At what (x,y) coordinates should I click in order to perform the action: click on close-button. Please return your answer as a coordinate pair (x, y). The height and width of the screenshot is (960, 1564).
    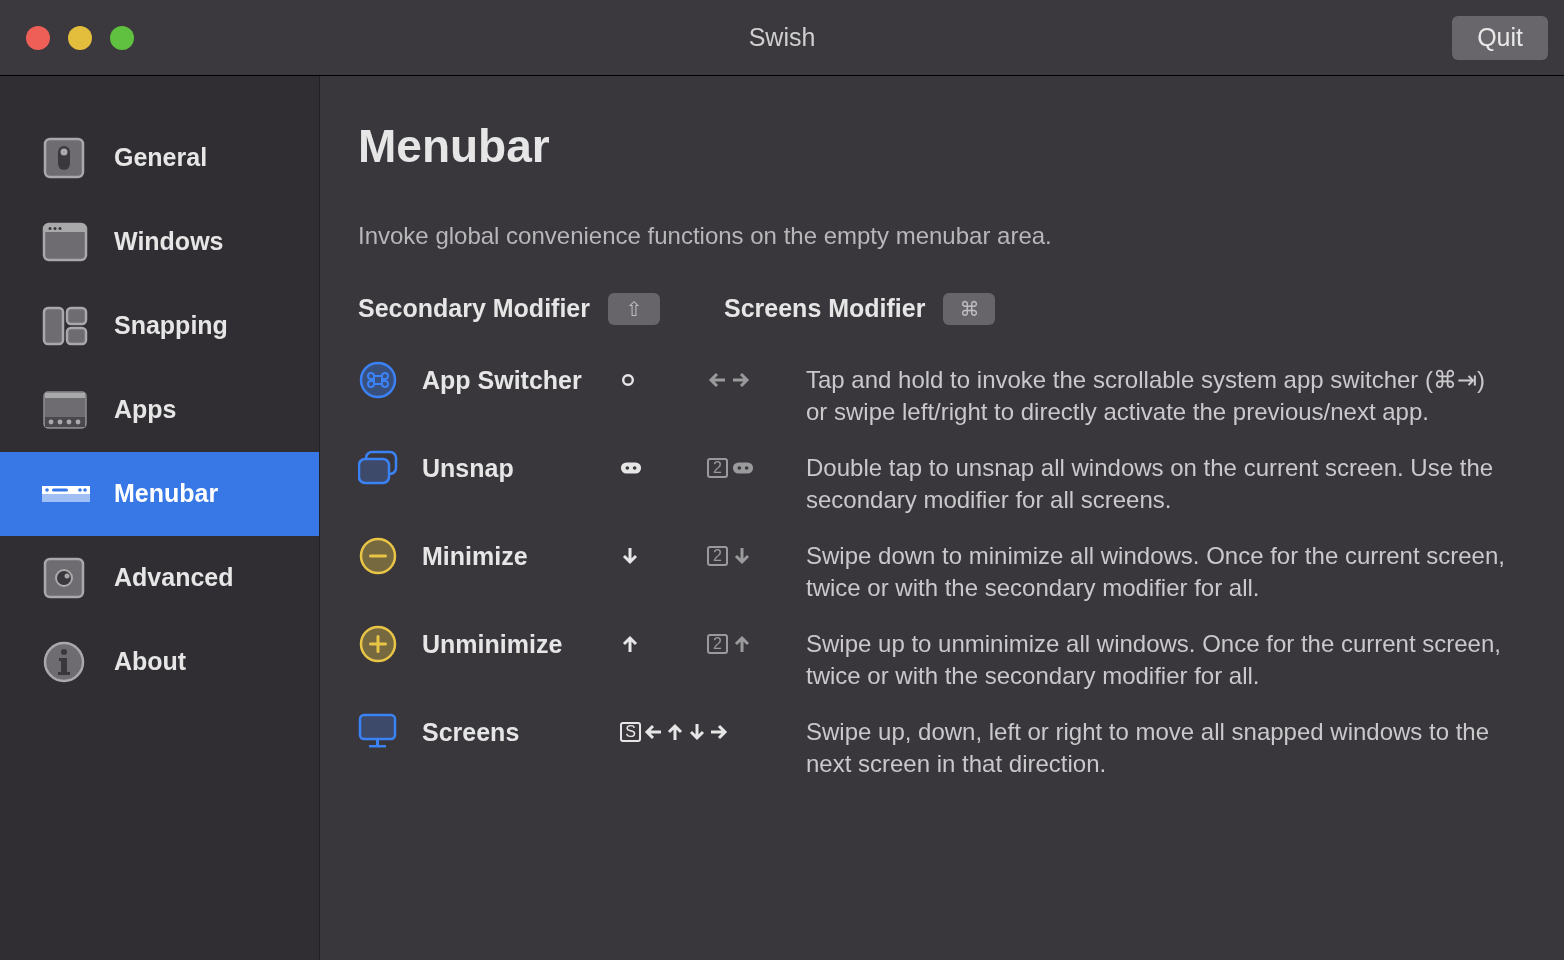
    Looking at the image, I should click on (38, 37).